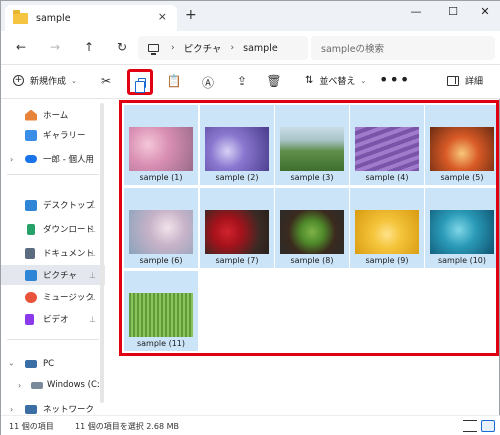 The image size is (500, 435). What do you see at coordinates (127, 426) in the screenshot?
I see `selection-info: 11 個の項目を選択 2.68 MB` at bounding box center [127, 426].